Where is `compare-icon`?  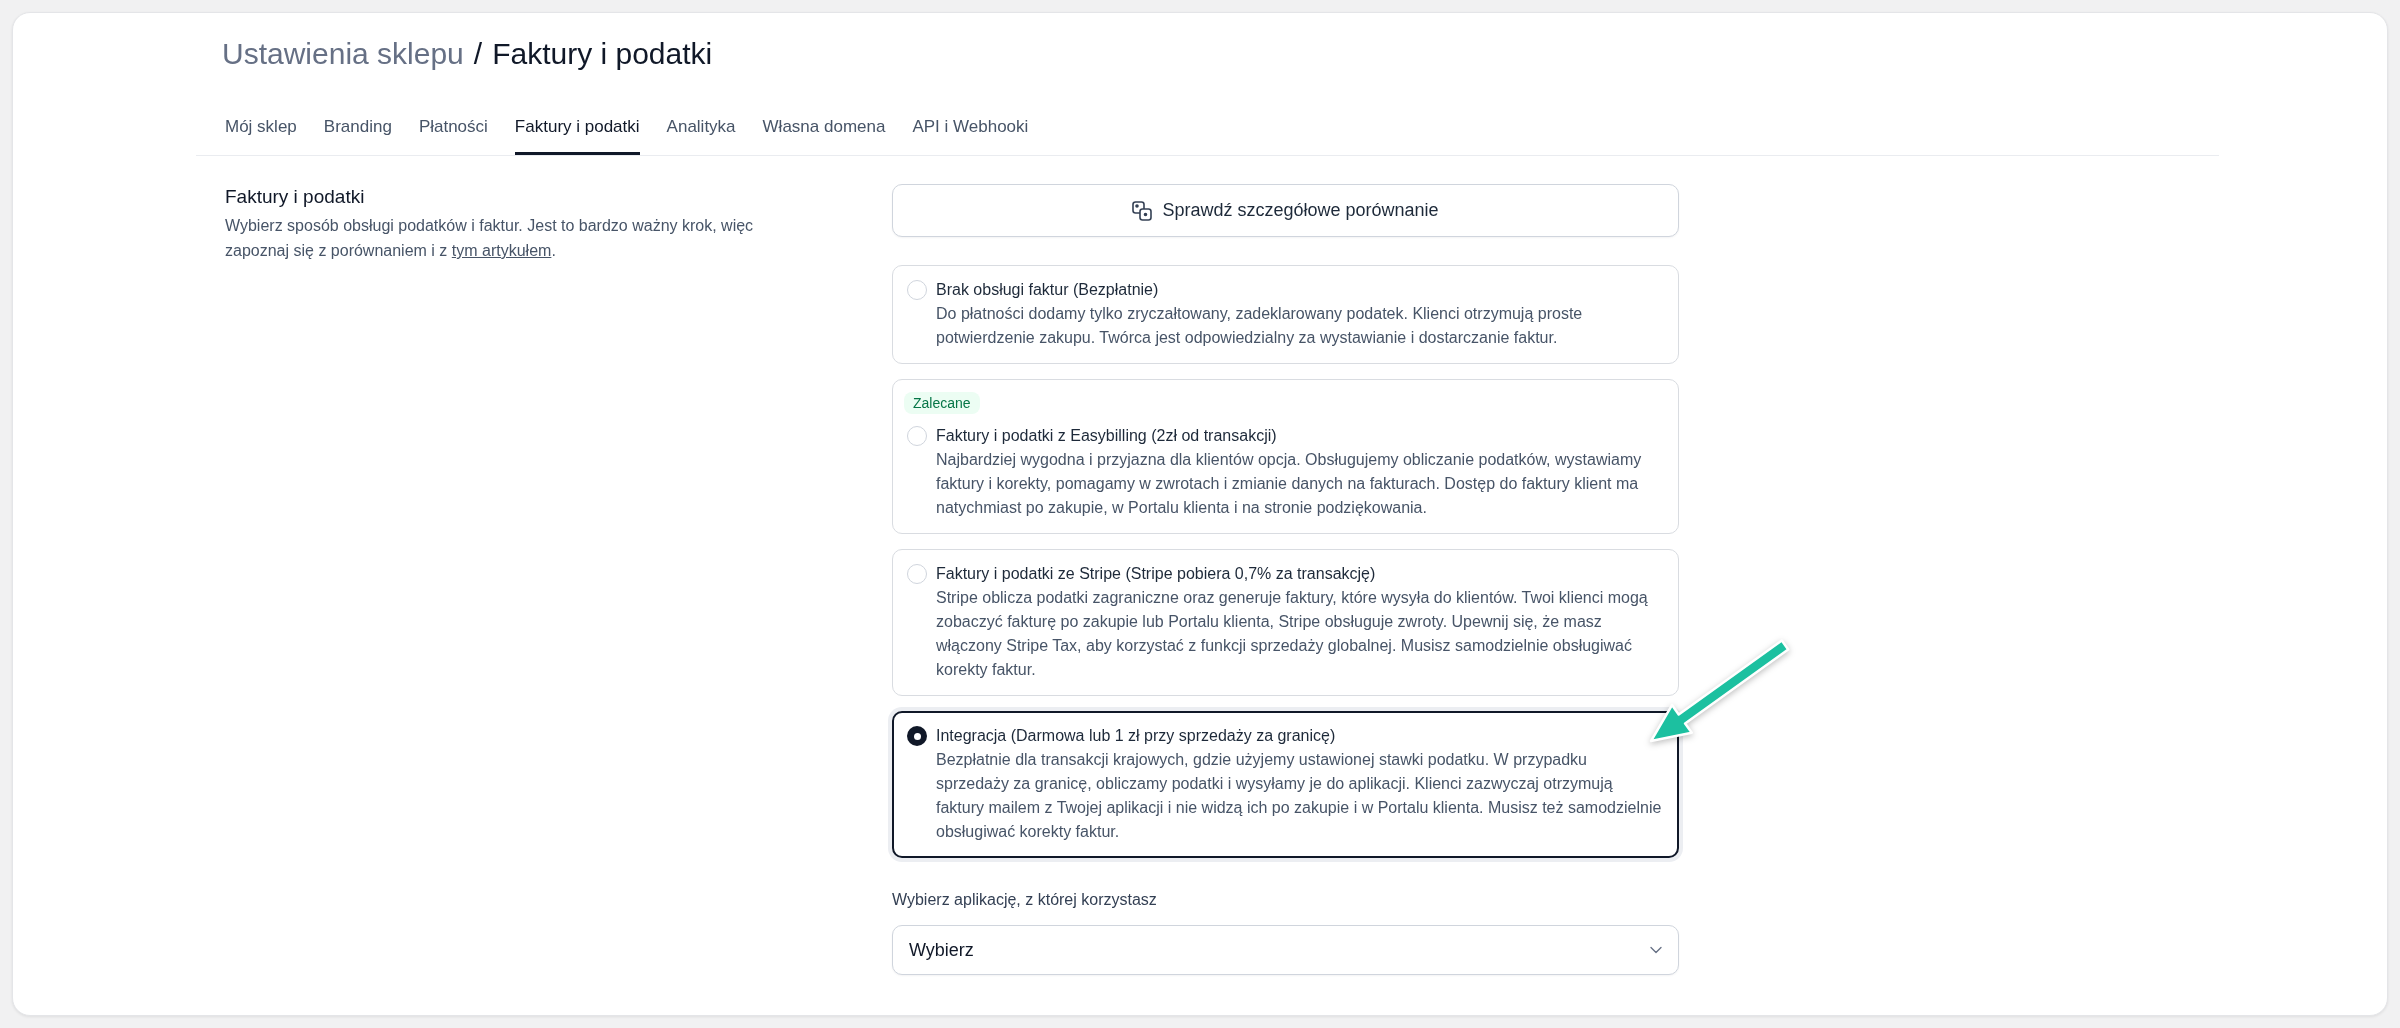
compare-icon is located at coordinates (1142, 210).